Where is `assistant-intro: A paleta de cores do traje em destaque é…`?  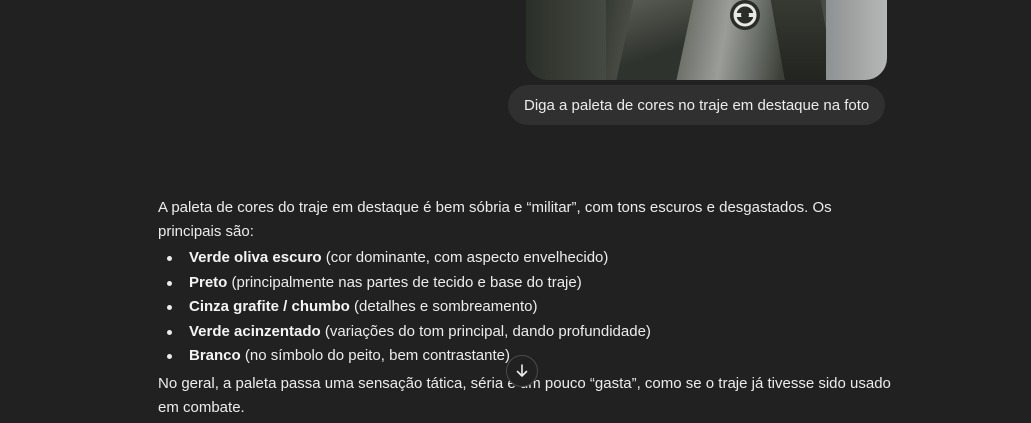 assistant-intro: A paleta de cores do traje em destaque é… is located at coordinates (495, 219).